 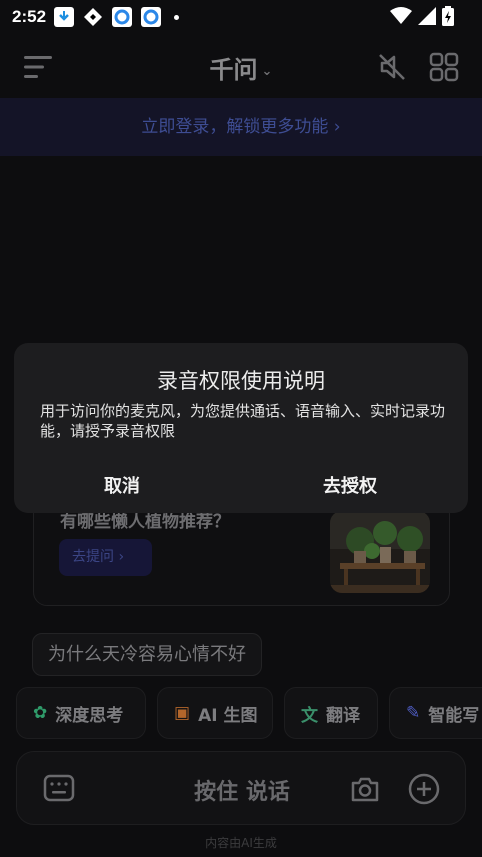 I want to click on ai-disclaimer: 内容由AI生成, so click(x=241, y=843).